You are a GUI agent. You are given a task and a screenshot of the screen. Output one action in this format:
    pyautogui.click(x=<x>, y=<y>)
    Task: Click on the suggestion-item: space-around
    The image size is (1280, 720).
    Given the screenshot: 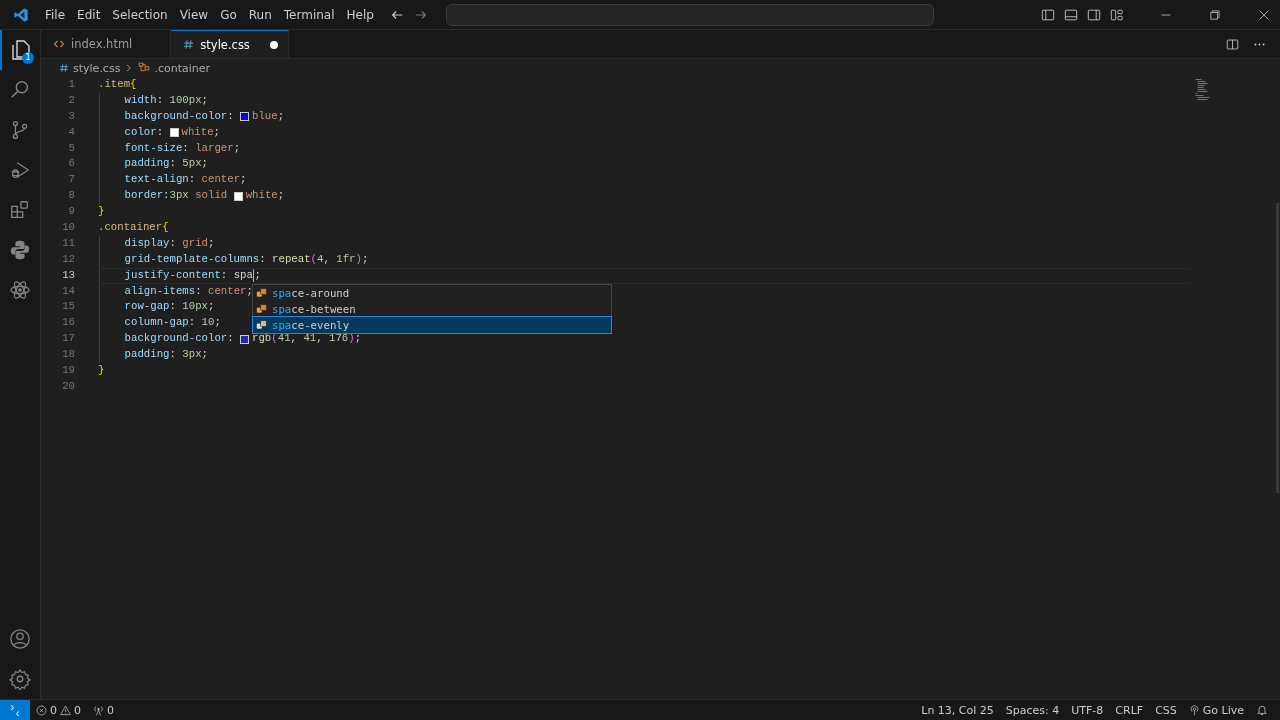 What is the action you would take?
    pyautogui.click(x=432, y=293)
    